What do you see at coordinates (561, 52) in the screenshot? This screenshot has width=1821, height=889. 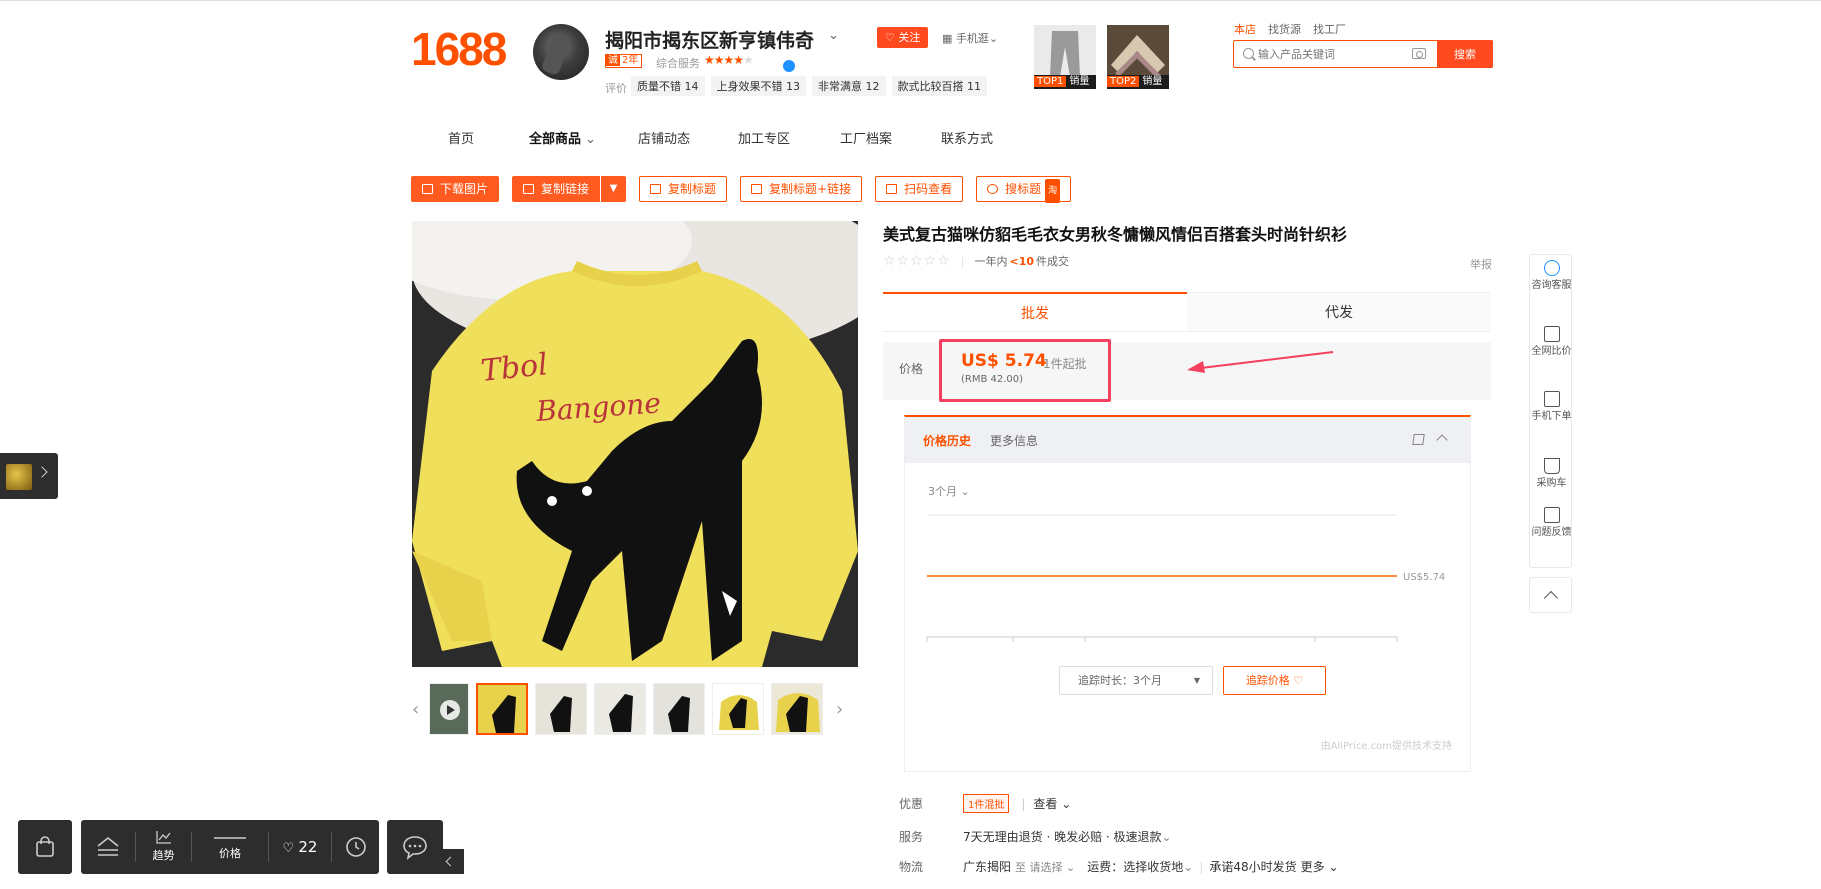 I see `shop-avatar` at bounding box center [561, 52].